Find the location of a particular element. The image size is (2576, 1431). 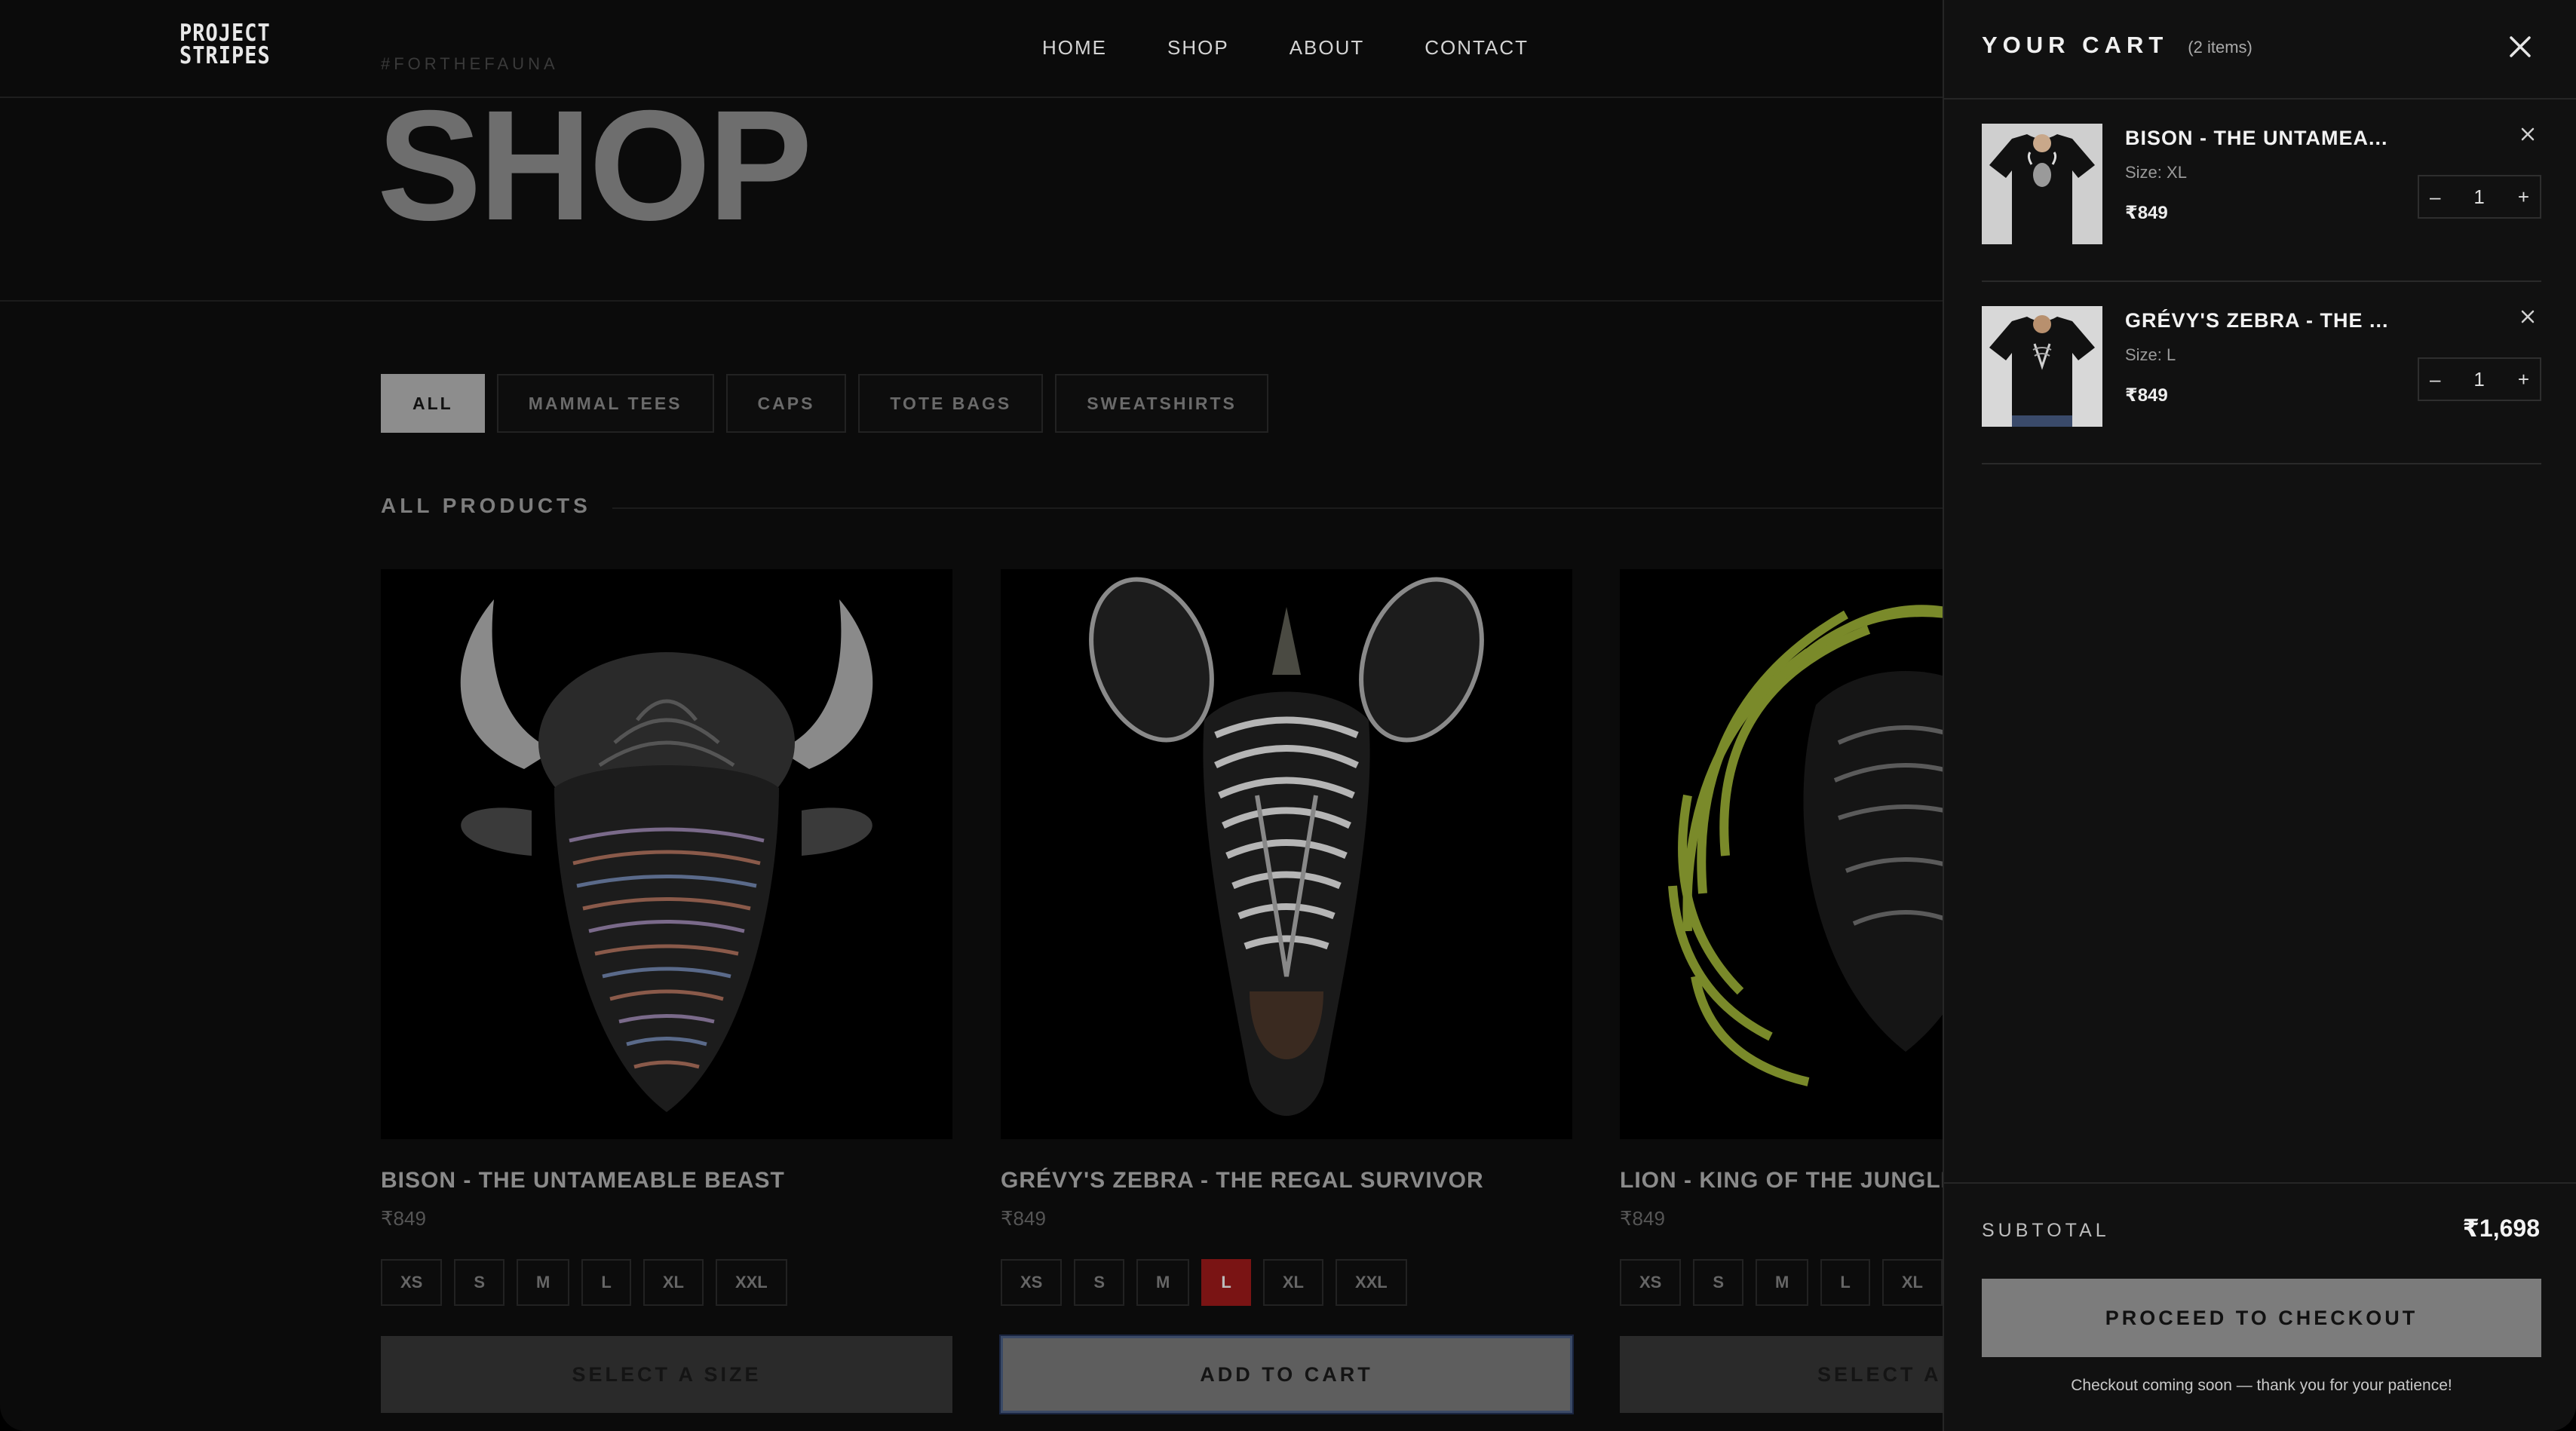

select-size-button: SELECT A SIZE is located at coordinates (666, 1374).